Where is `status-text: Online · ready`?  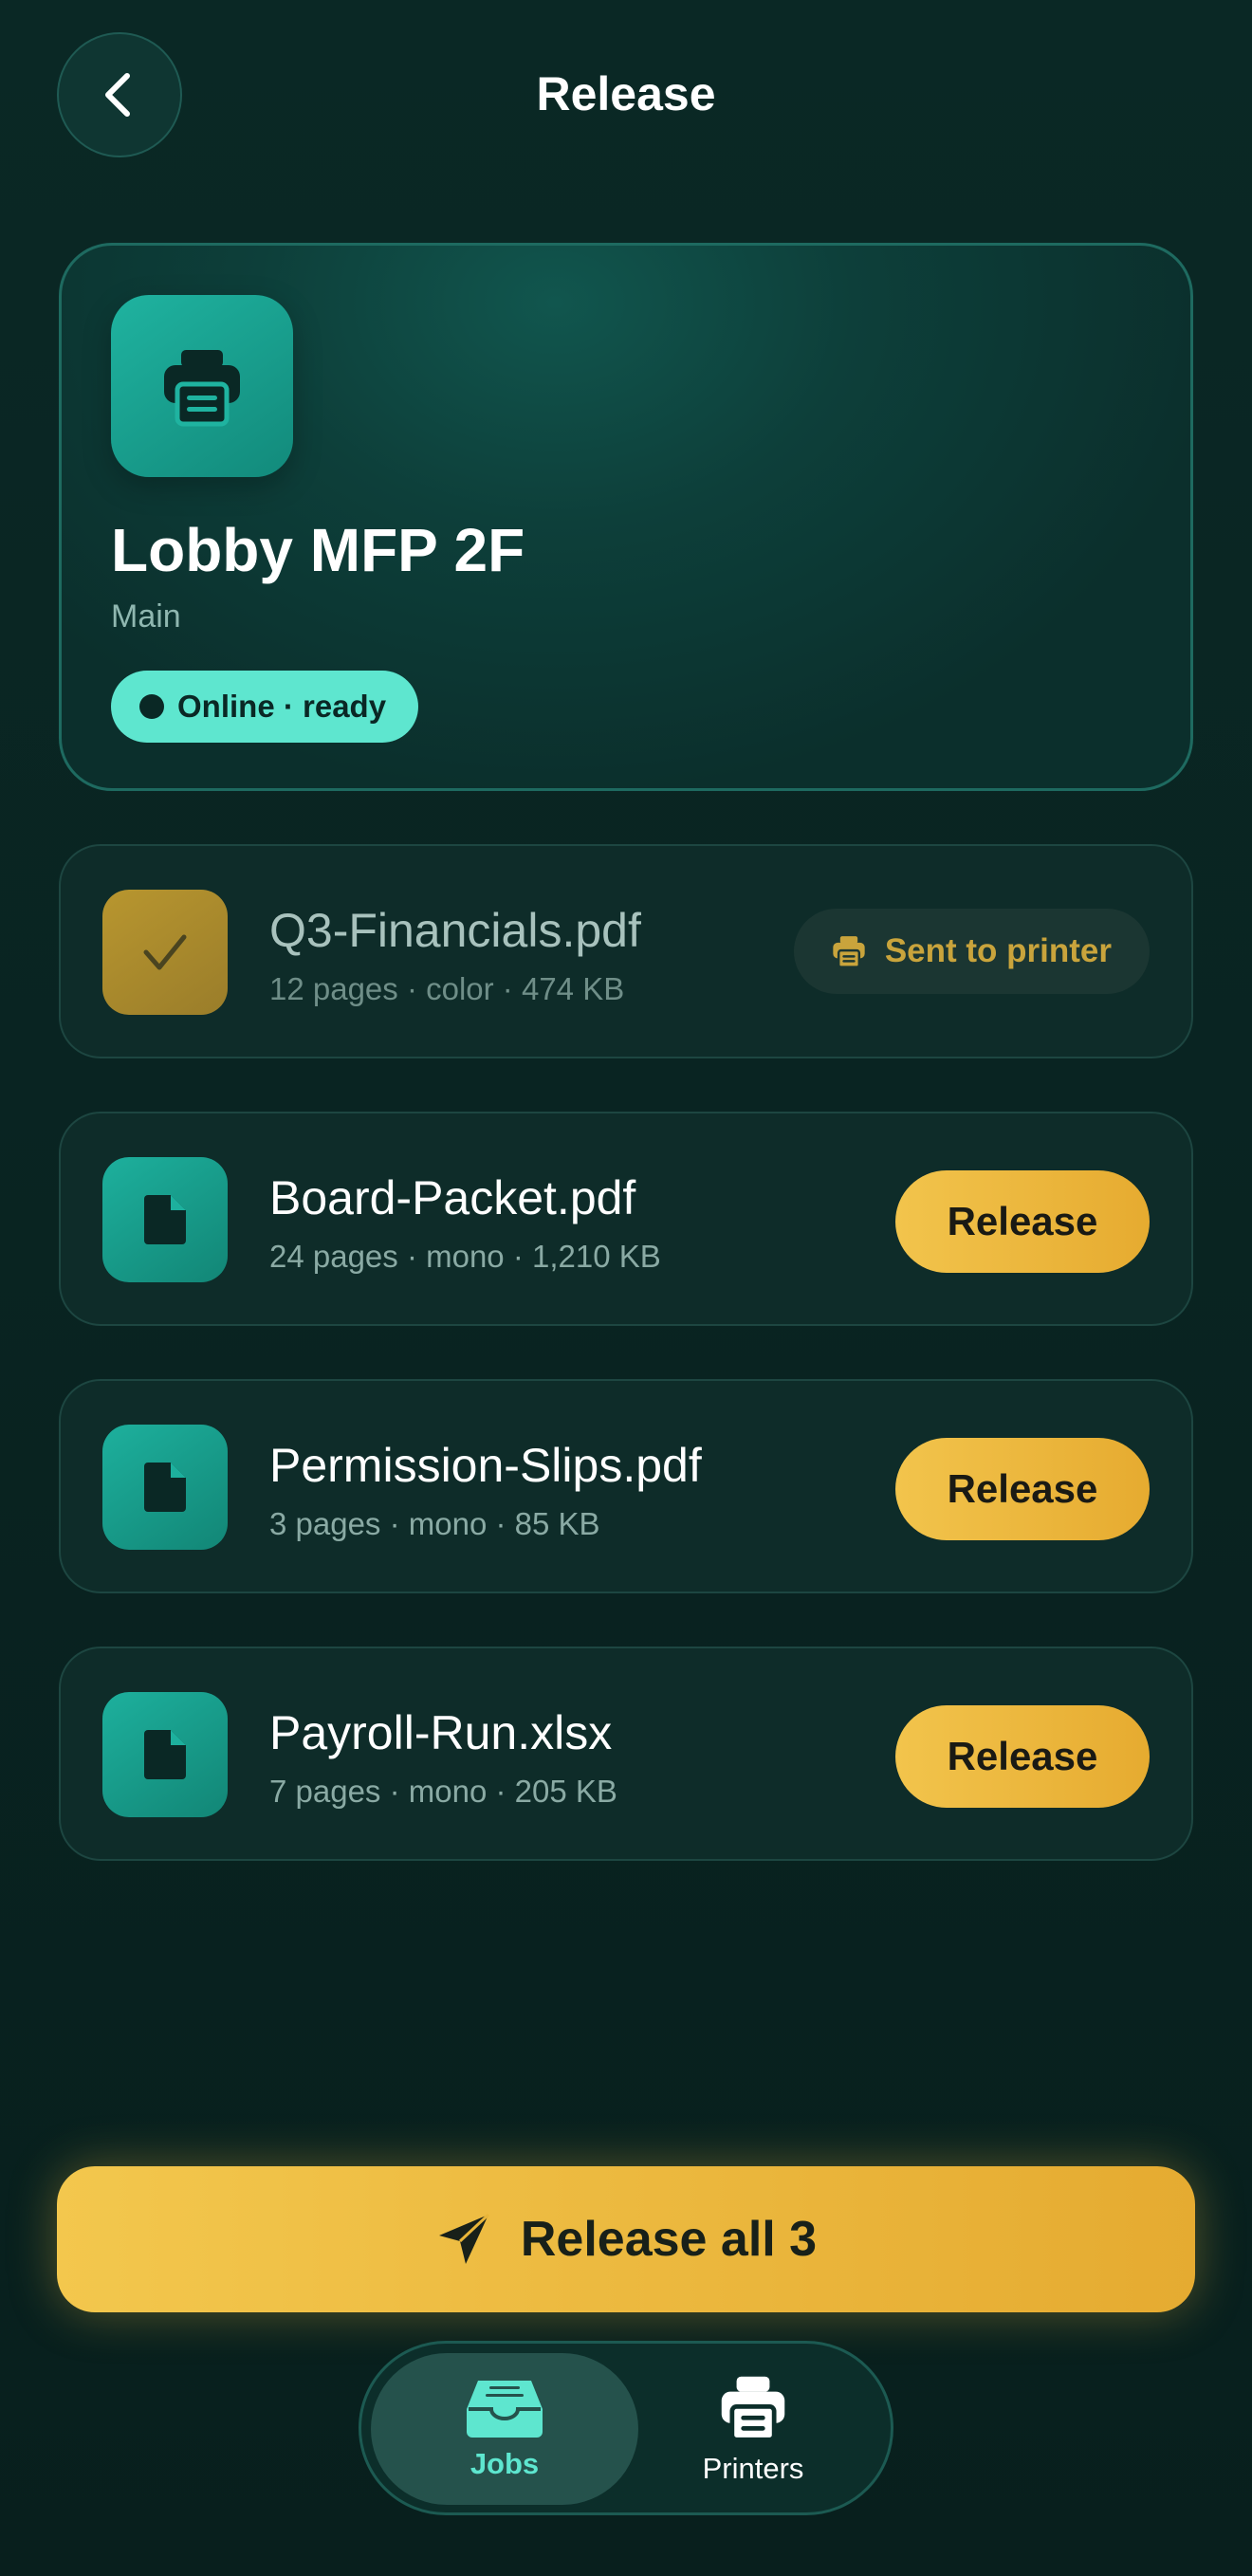
status-text: Online · ready is located at coordinates (282, 706).